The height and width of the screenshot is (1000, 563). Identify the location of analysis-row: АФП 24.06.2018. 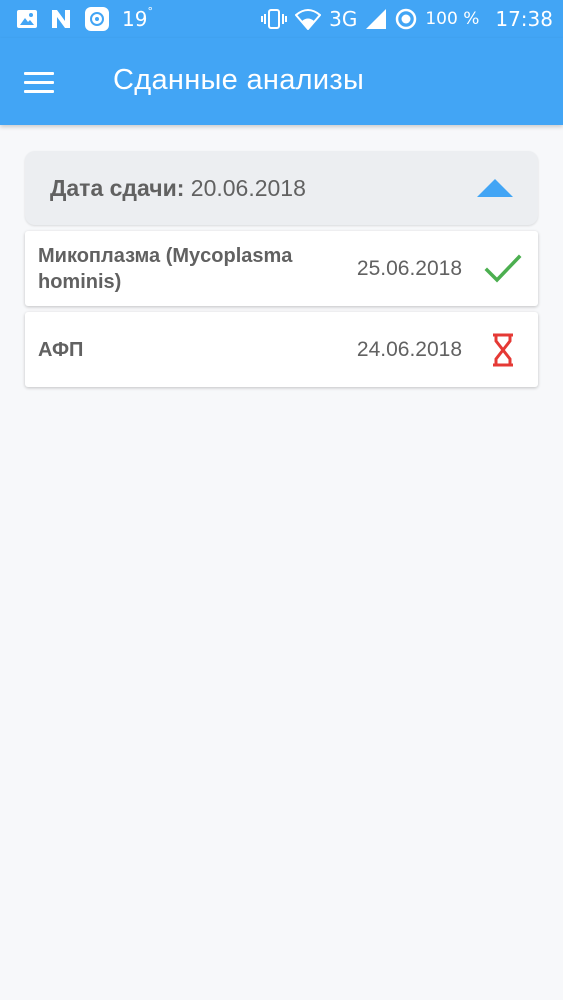
(281, 349).